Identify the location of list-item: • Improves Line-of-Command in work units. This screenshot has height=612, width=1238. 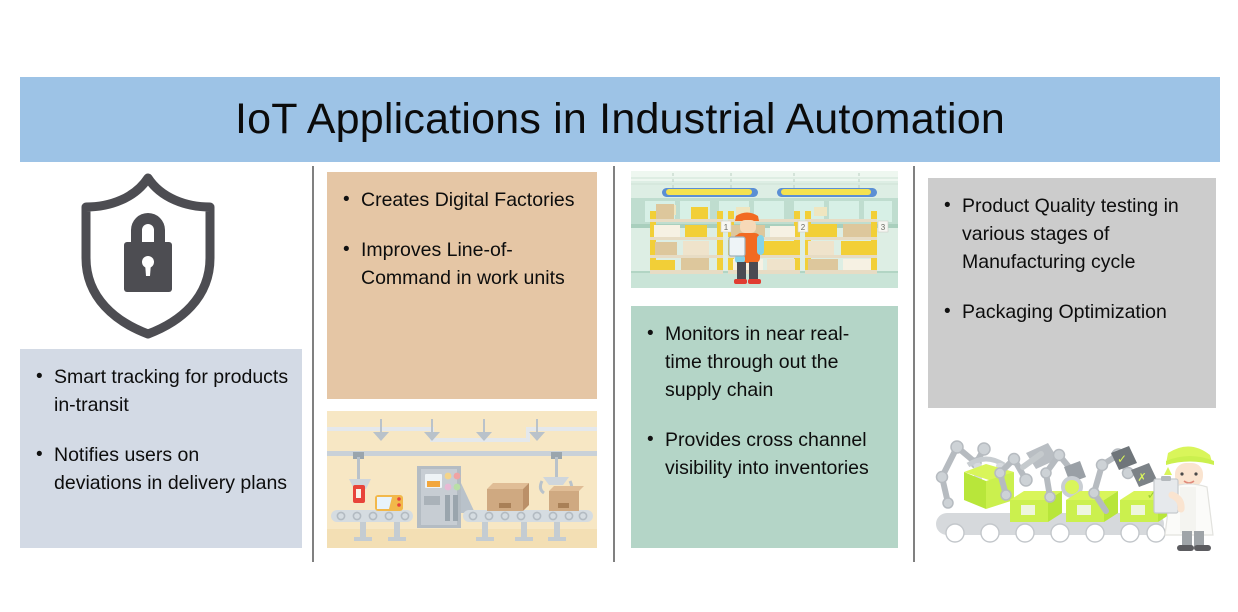
(461, 264).